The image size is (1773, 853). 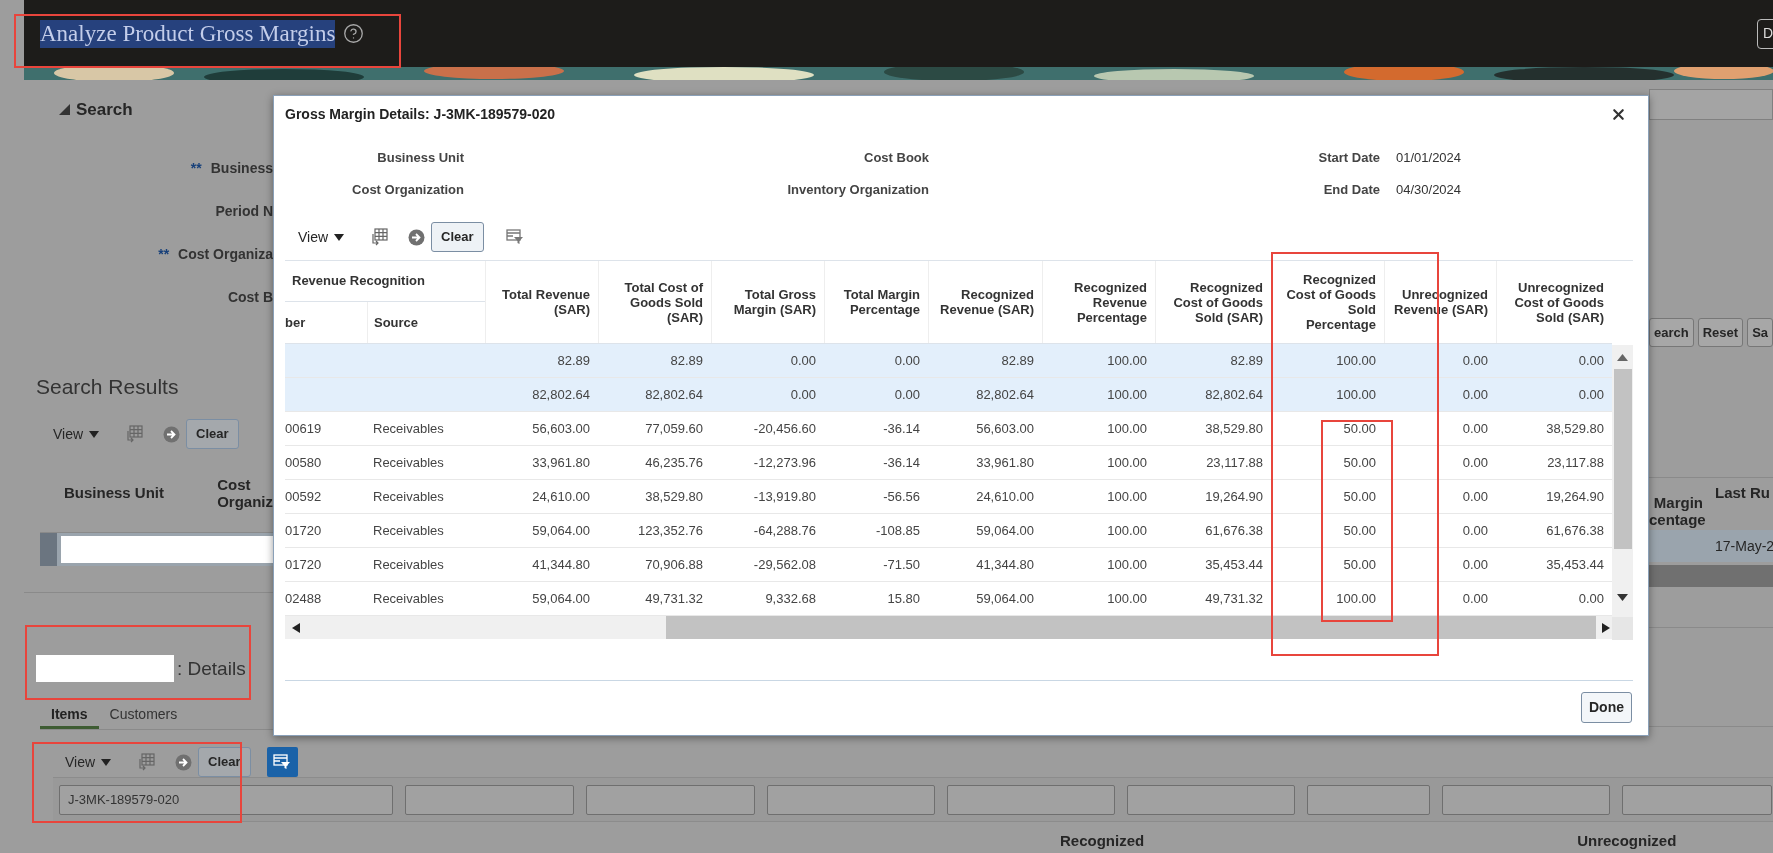 What do you see at coordinates (1429, 158) in the screenshot?
I see `field-value: 01/01/2024` at bounding box center [1429, 158].